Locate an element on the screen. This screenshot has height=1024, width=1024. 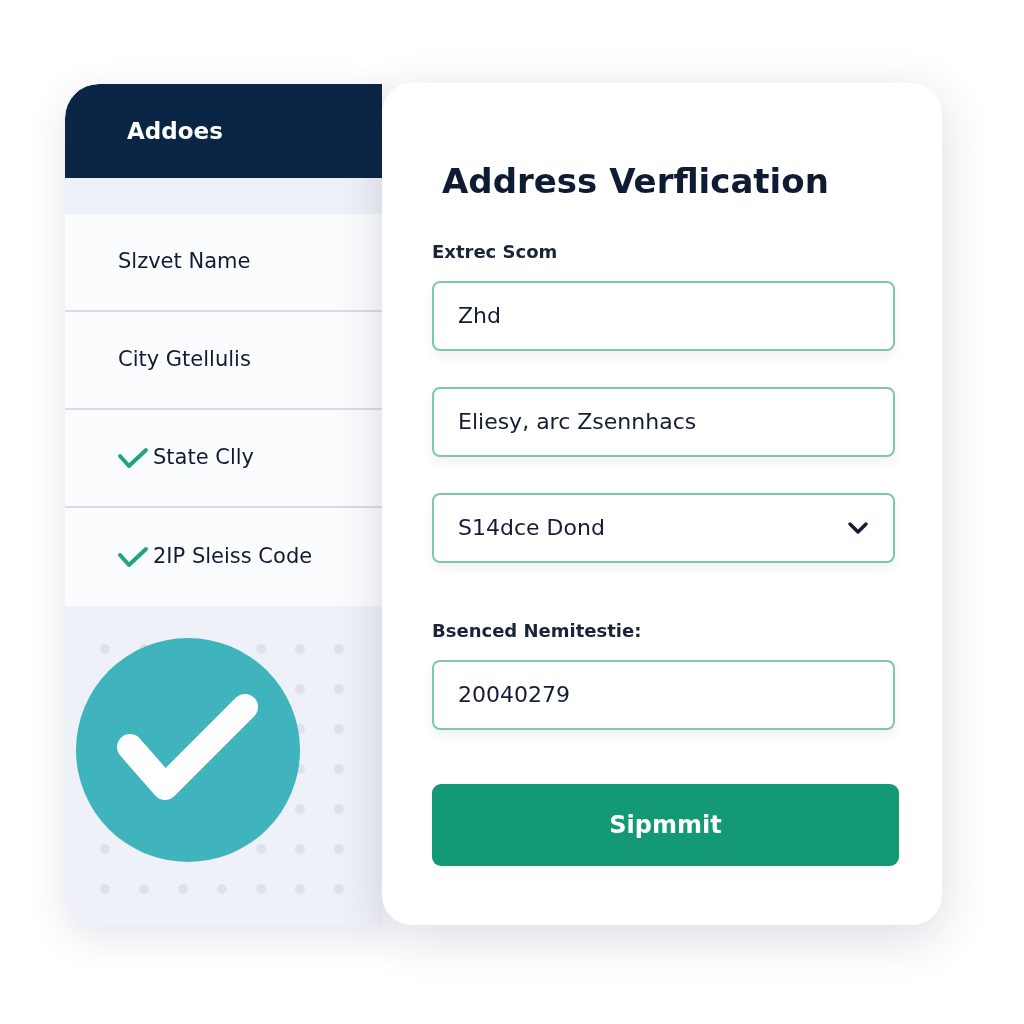
field-label: Bsenced Nemitestie: is located at coordinates (537, 630).